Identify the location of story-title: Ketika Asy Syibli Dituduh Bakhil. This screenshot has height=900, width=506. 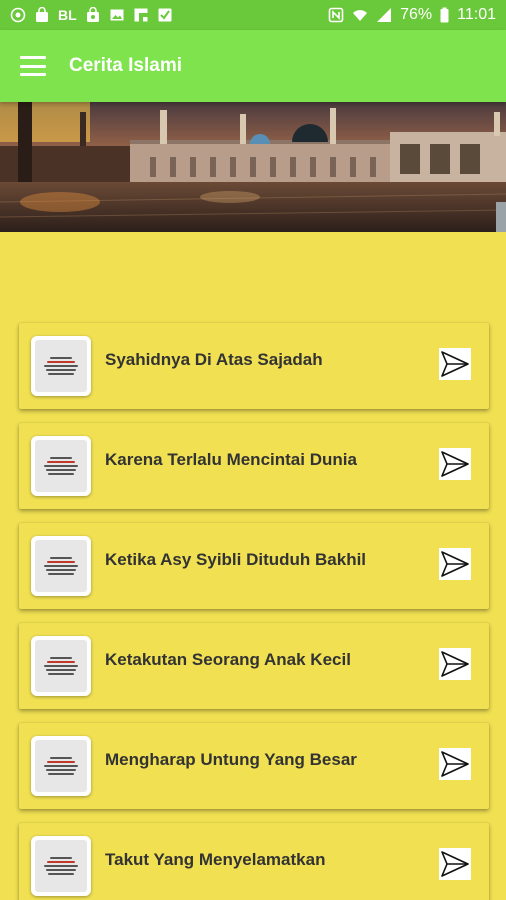
(236, 559).